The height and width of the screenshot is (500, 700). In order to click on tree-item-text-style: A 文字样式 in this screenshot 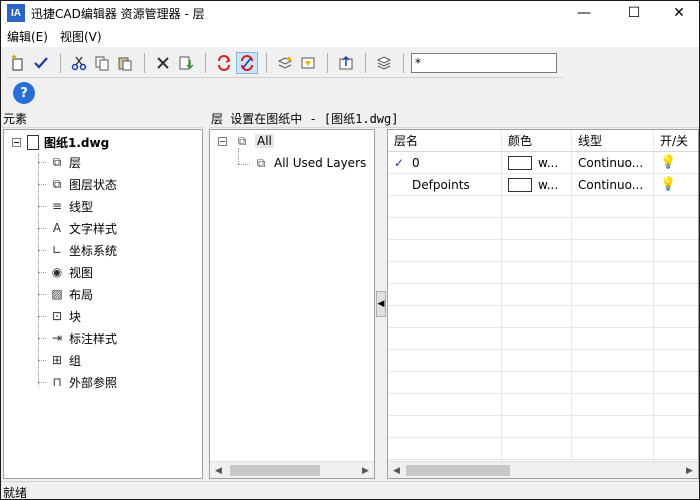, I will do `click(77, 228)`.